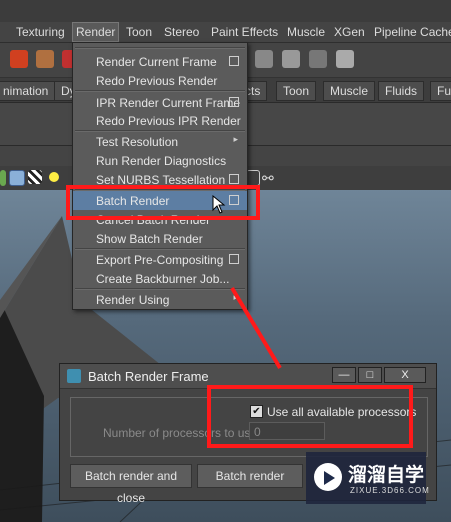  Describe the element at coordinates (256, 328) in the screenshot. I see `annotation-arrow` at that location.